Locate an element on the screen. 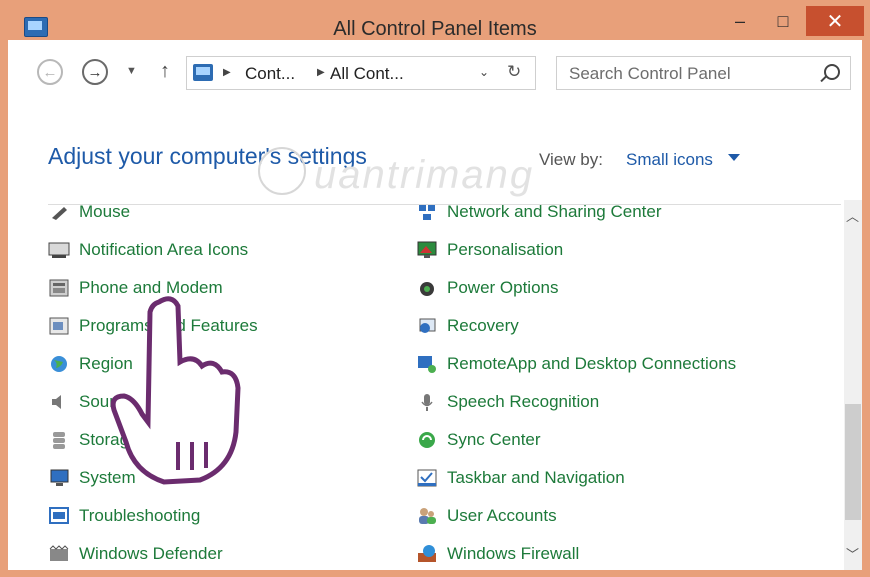 The height and width of the screenshot is (577, 870). list-item-label: Windows Firewall is located at coordinates (513, 553).